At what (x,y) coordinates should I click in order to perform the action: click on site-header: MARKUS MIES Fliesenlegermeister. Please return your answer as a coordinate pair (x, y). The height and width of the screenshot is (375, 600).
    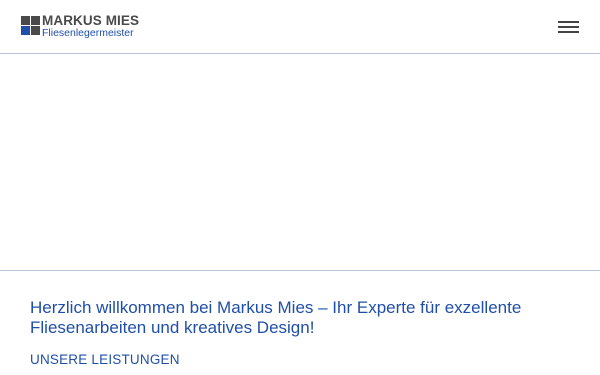
    Looking at the image, I should click on (300, 27).